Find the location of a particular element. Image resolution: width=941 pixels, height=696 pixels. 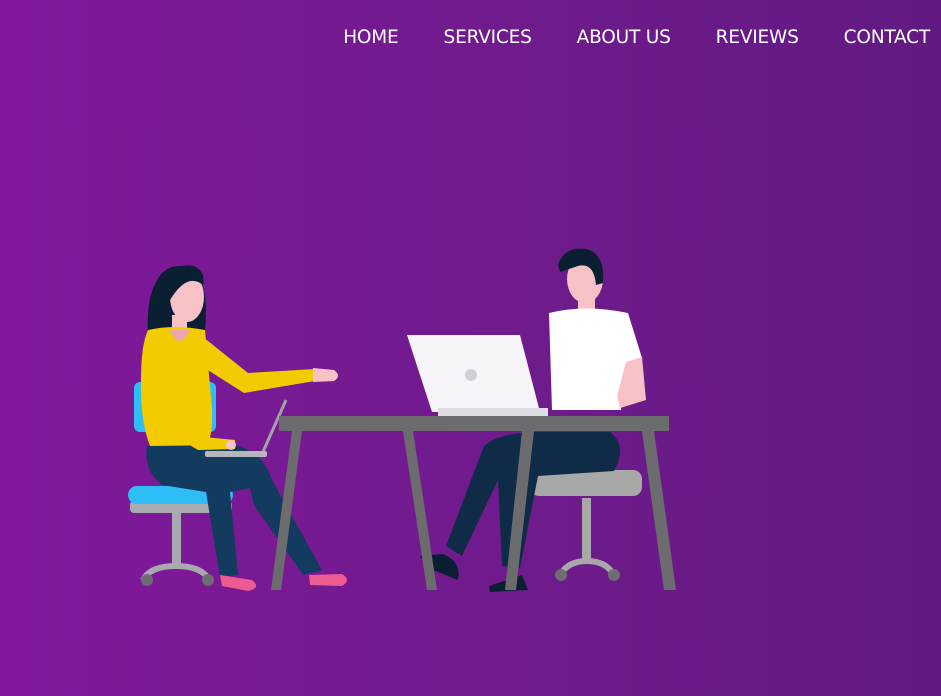

nav-link-services: SERVICES is located at coordinates (488, 38).